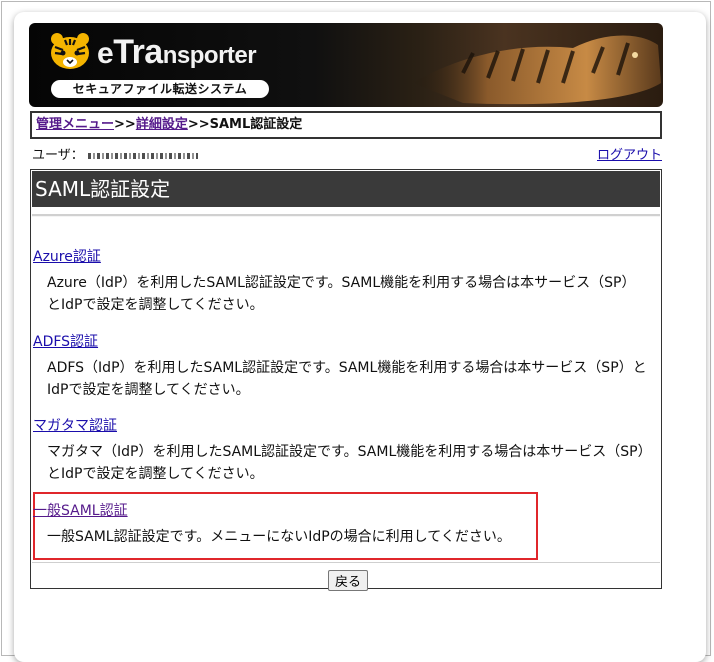 This screenshot has height=662, width=714. What do you see at coordinates (75, 124) in the screenshot?
I see `breadcrumb-admin-menu-link: 管理メニュー` at bounding box center [75, 124].